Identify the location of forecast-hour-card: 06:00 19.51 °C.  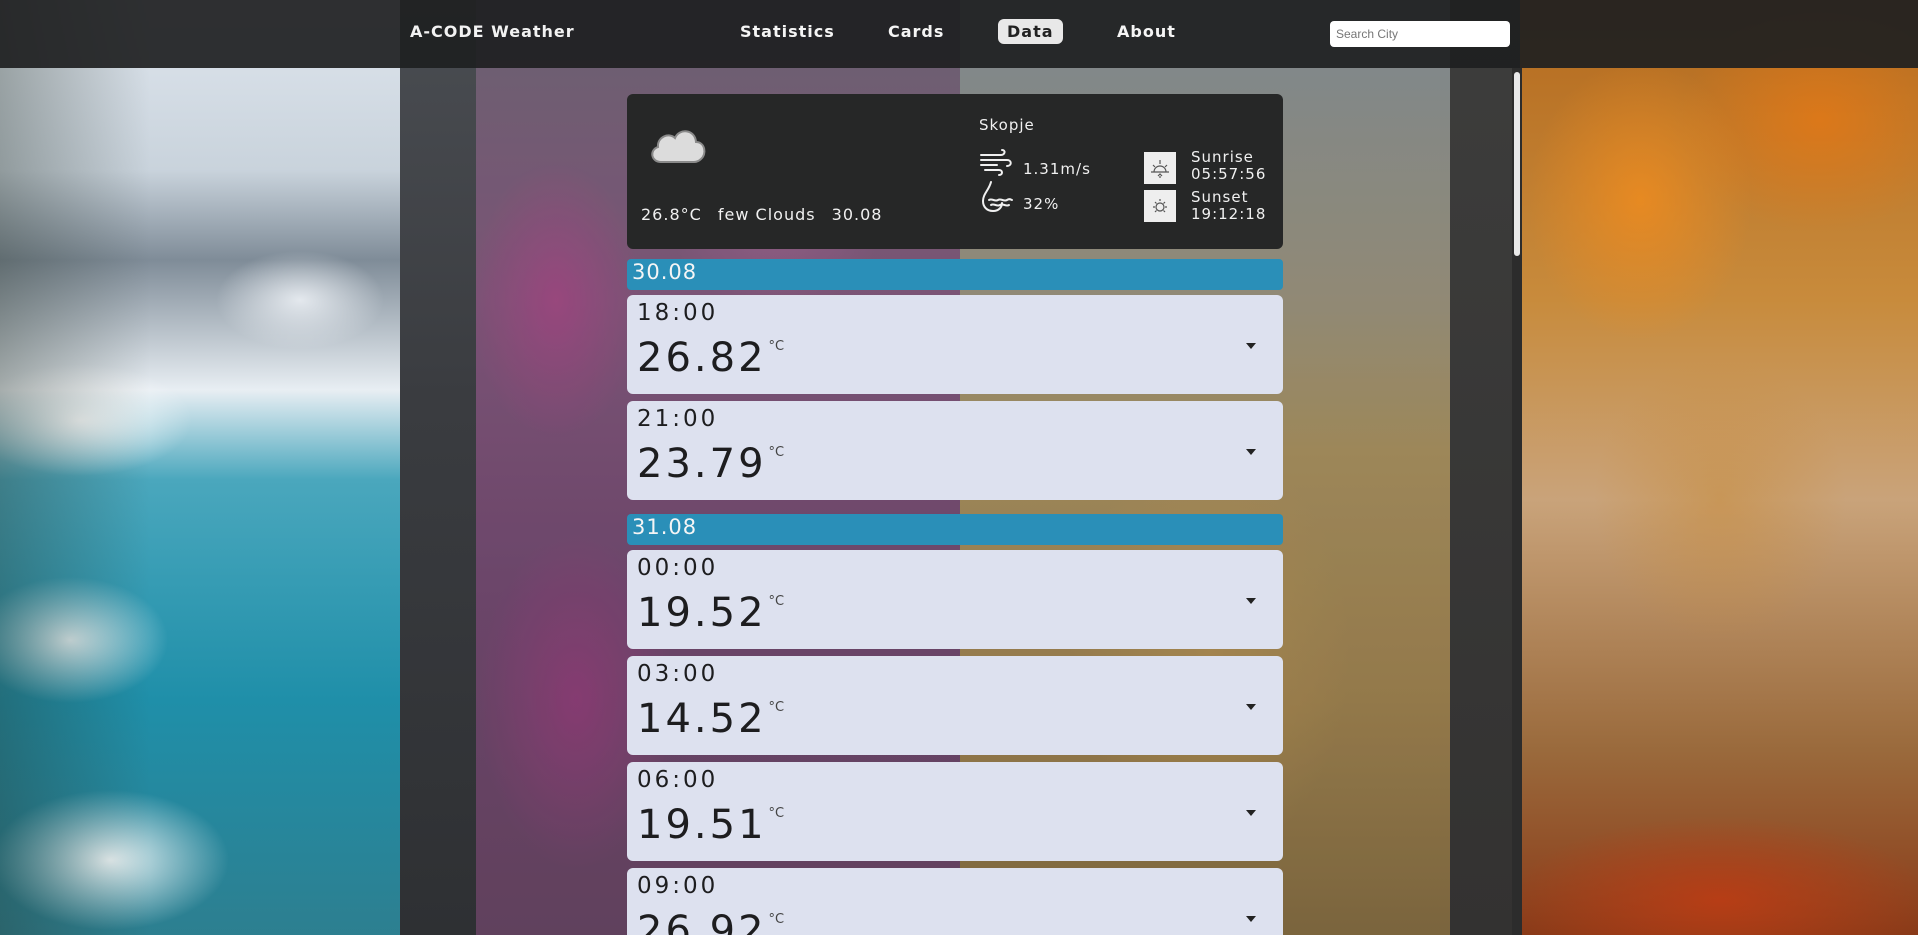
(955, 811).